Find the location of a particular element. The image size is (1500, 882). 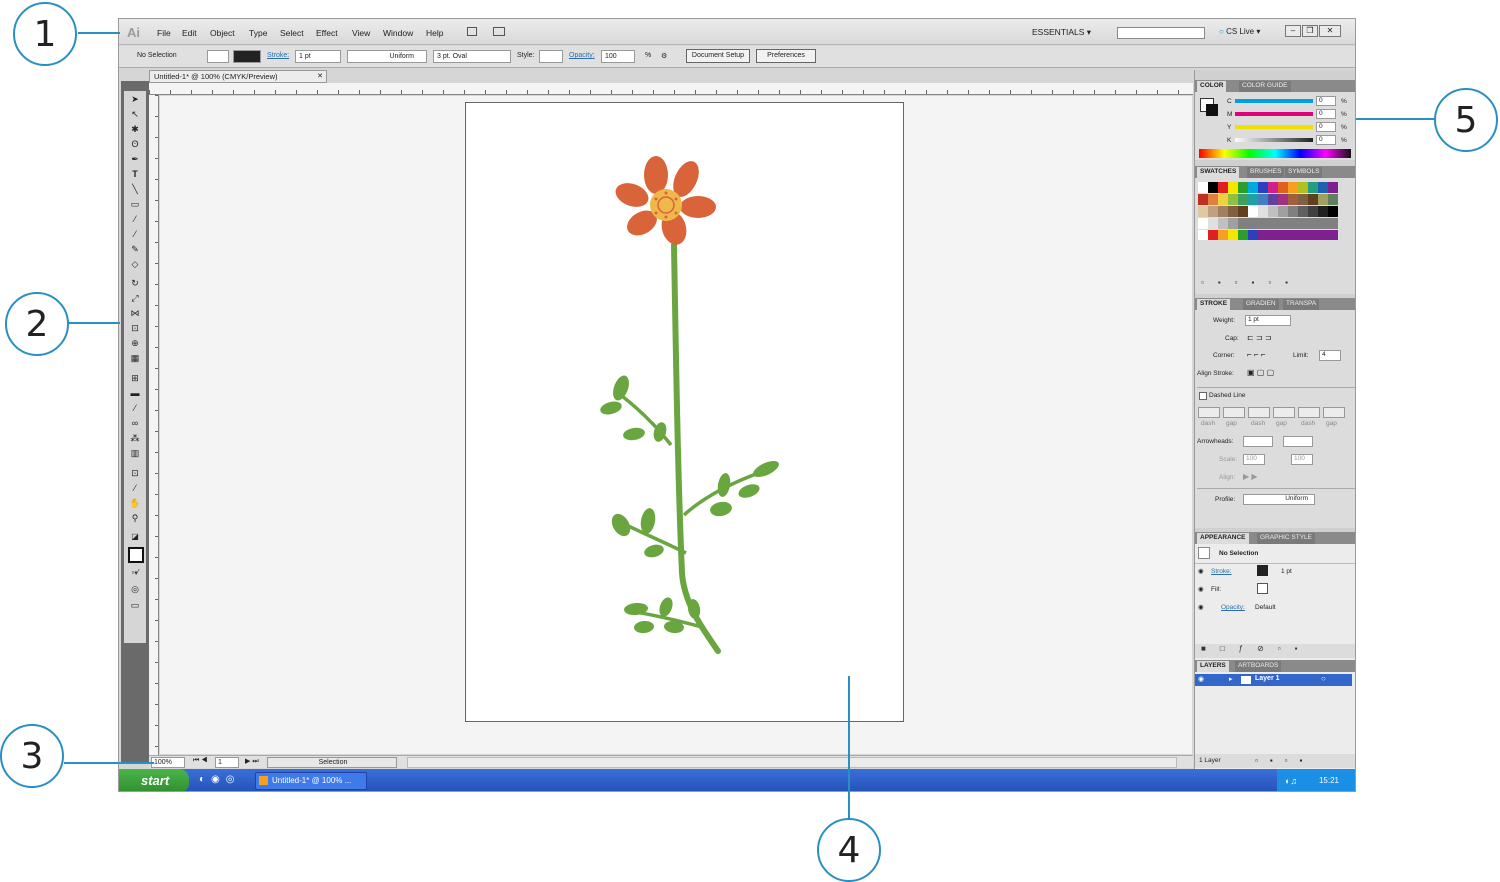

appearance-fill-swatch is located at coordinates (1262, 588).